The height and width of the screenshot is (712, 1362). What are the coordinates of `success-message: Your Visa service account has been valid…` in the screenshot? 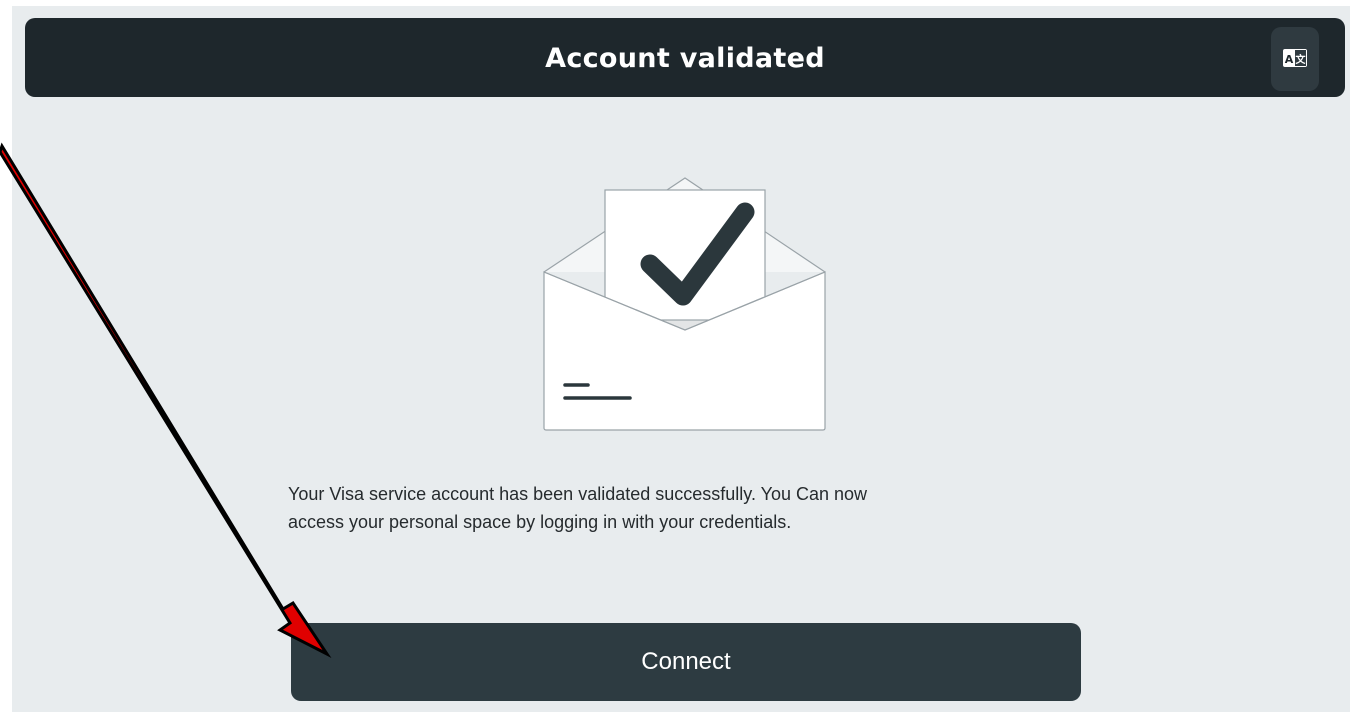 It's located at (688, 508).